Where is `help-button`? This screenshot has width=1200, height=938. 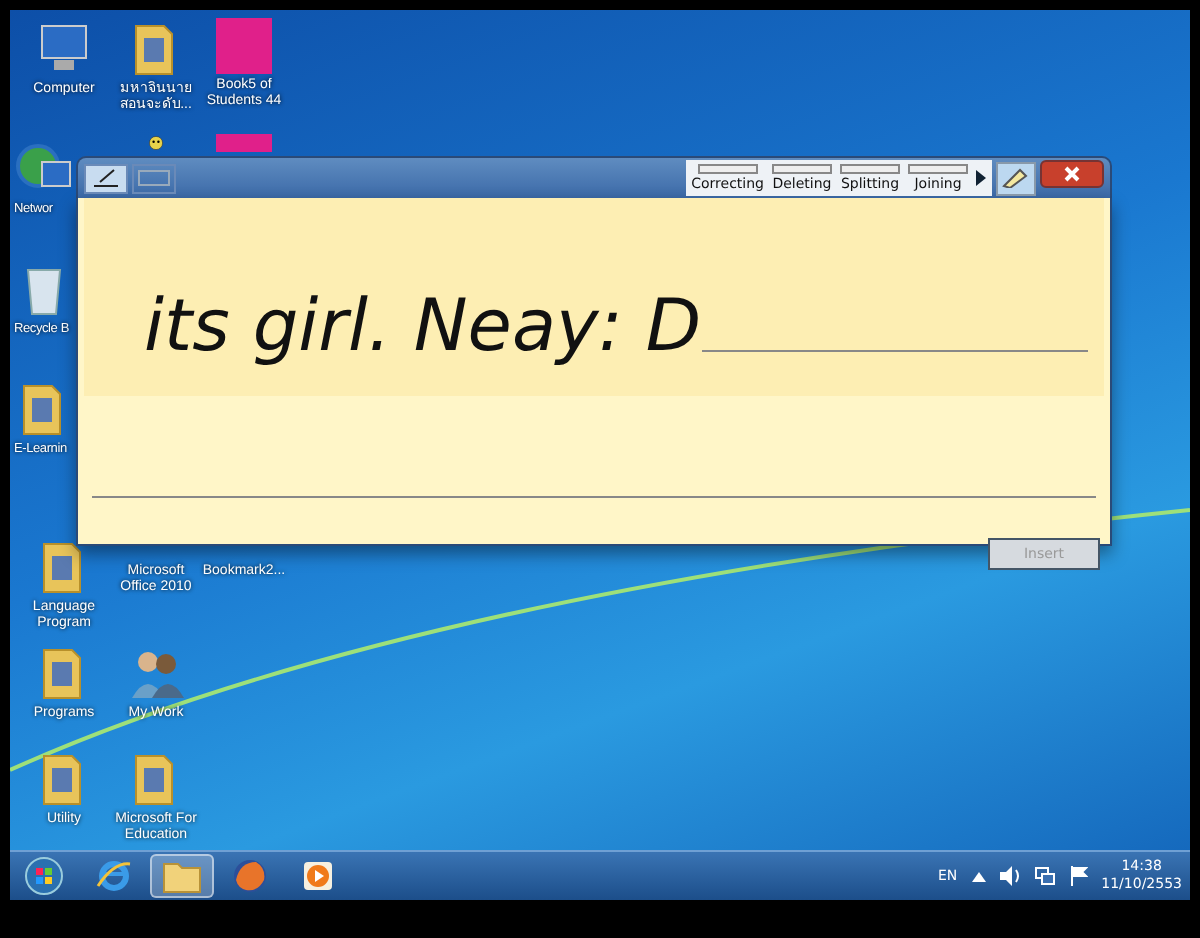 help-button is located at coordinates (1016, 178).